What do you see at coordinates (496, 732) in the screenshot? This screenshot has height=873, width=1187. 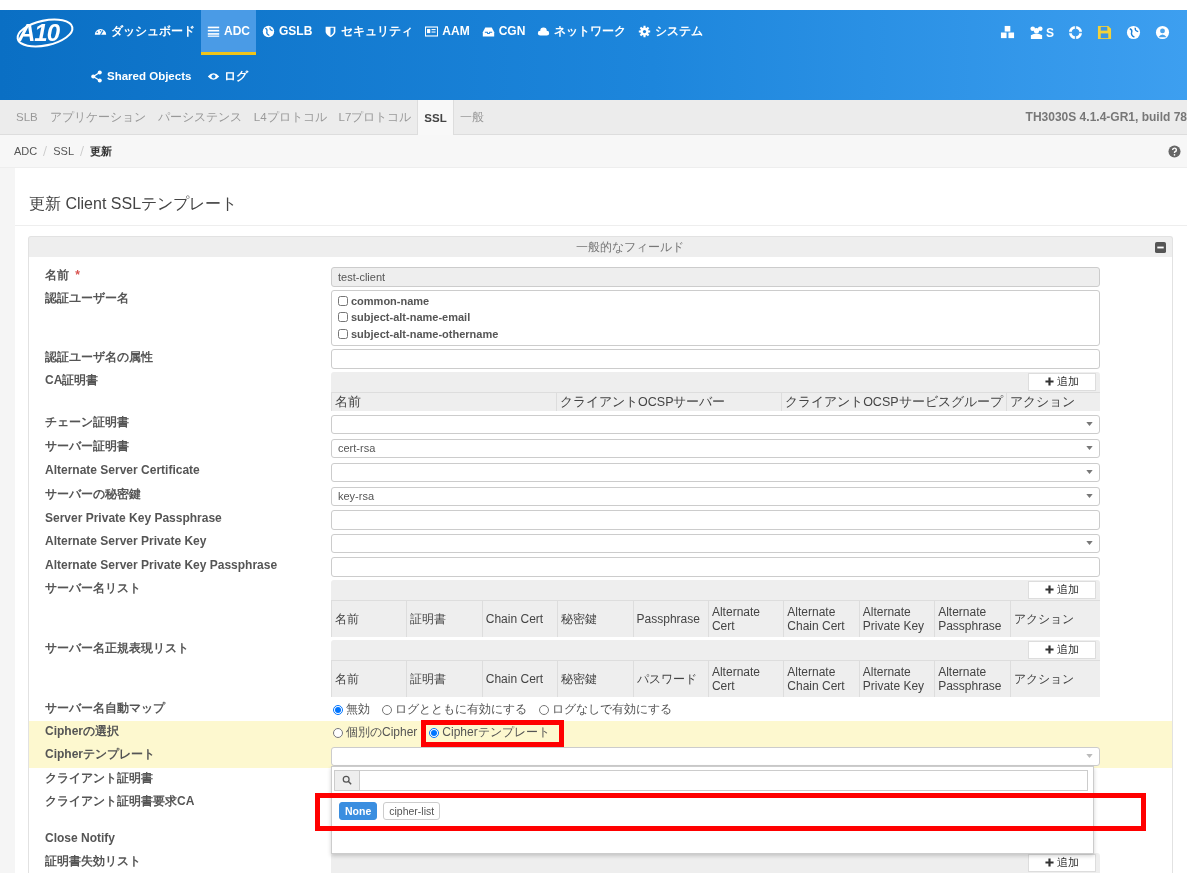 I see `radio-label: Cipherテンプレート` at bounding box center [496, 732].